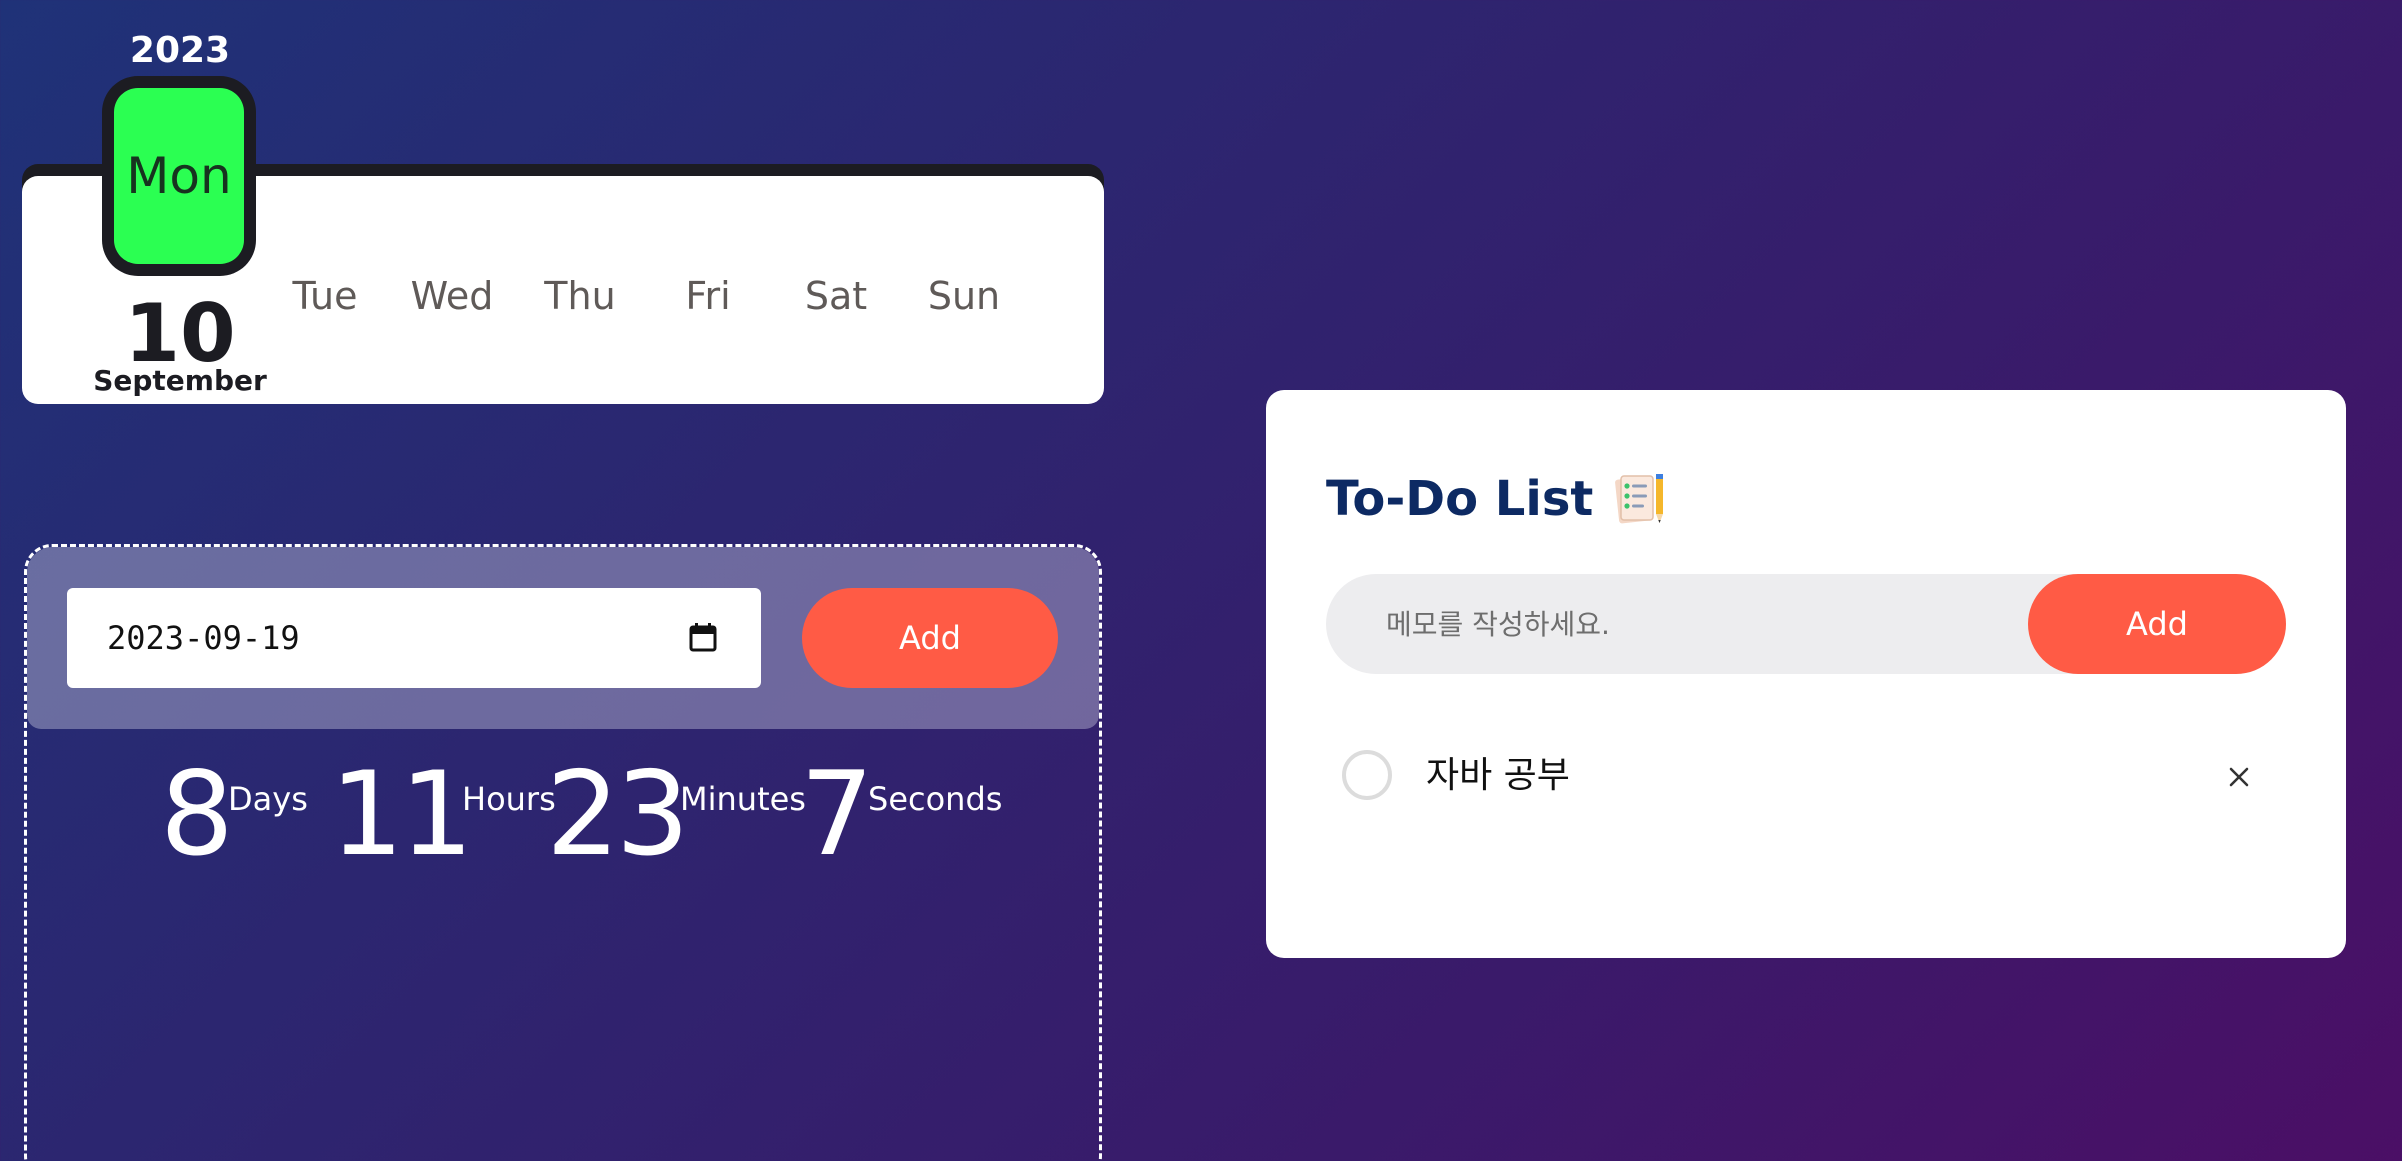  Describe the element at coordinates (509, 799) in the screenshot. I see `countdown-hours-label: Hours` at that location.